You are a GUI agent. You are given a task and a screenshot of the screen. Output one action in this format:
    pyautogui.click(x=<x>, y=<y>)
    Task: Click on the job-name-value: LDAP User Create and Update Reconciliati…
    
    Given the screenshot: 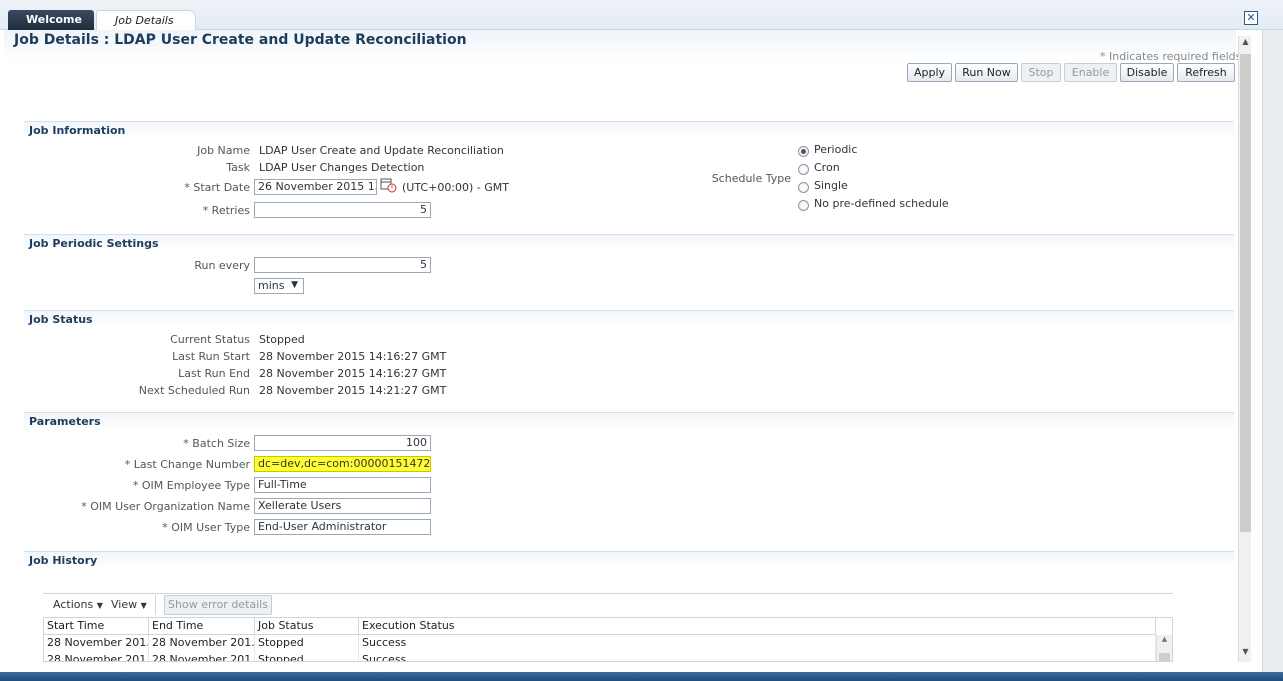 What is the action you would take?
    pyautogui.click(x=381, y=150)
    